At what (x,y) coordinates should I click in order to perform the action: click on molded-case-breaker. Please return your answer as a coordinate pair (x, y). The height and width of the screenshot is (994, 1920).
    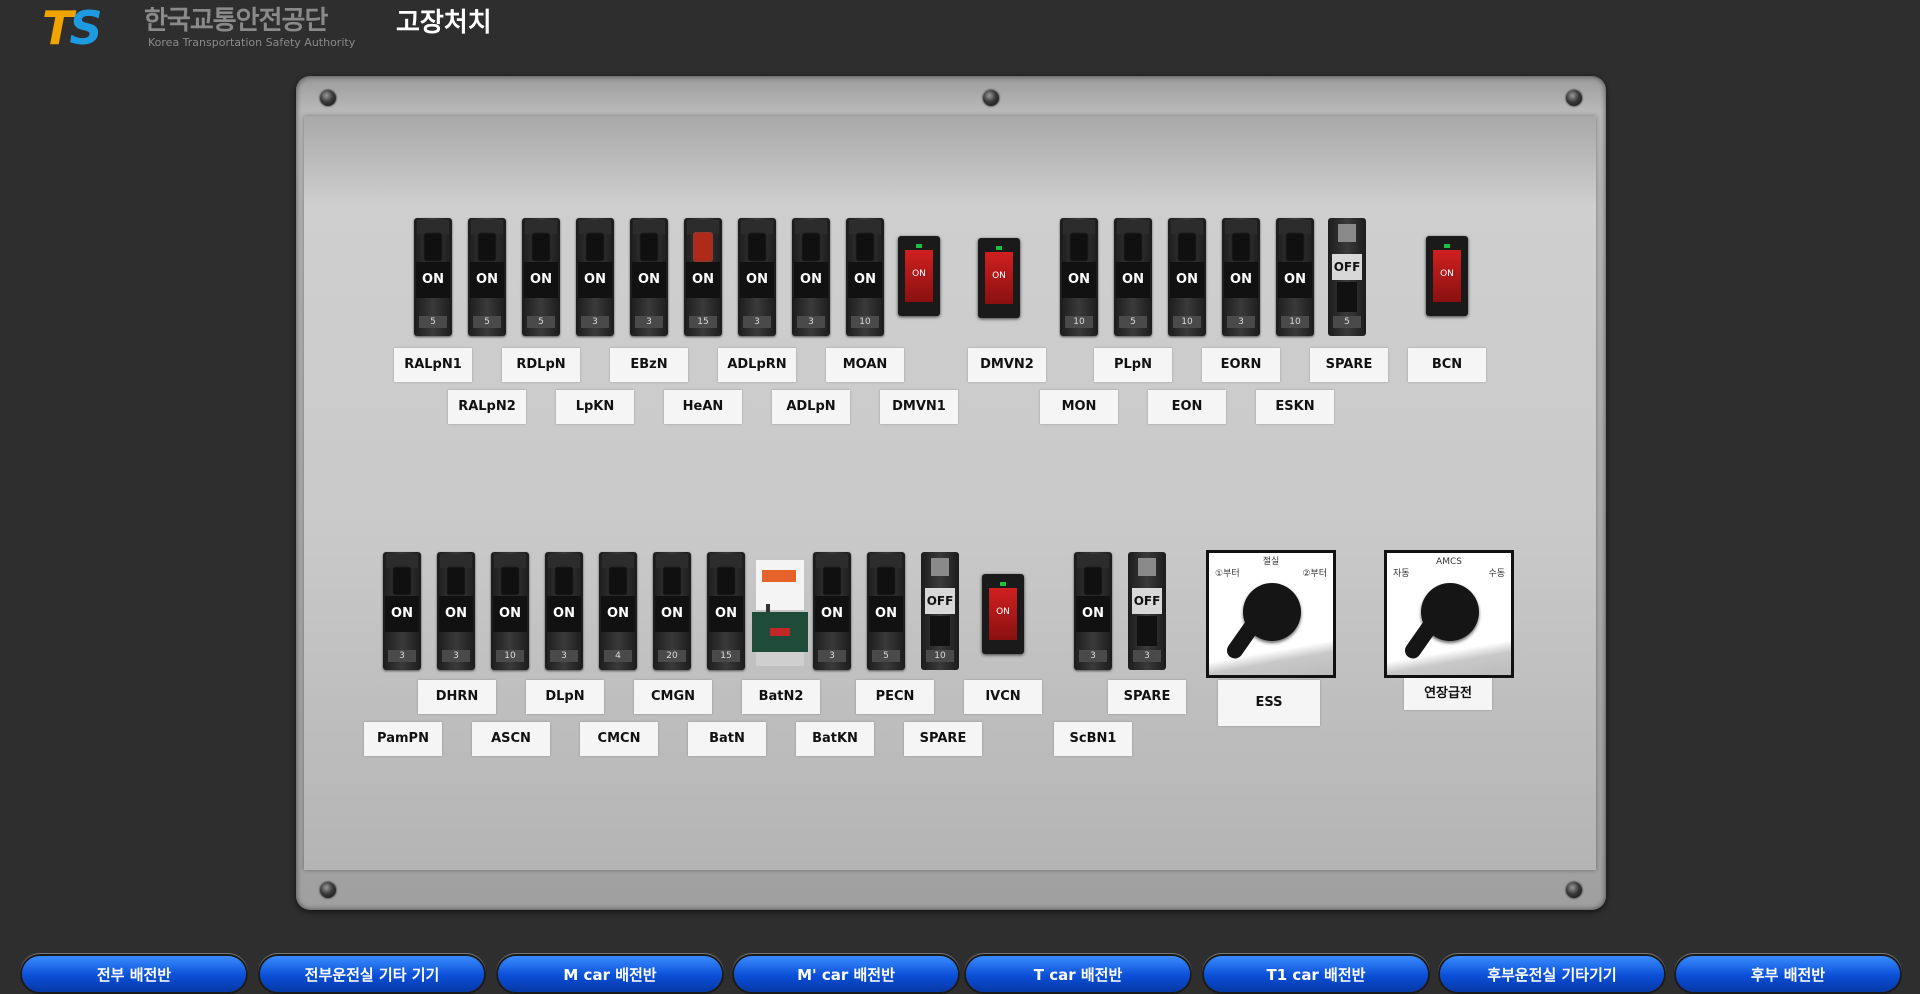
    Looking at the image, I should click on (780, 613).